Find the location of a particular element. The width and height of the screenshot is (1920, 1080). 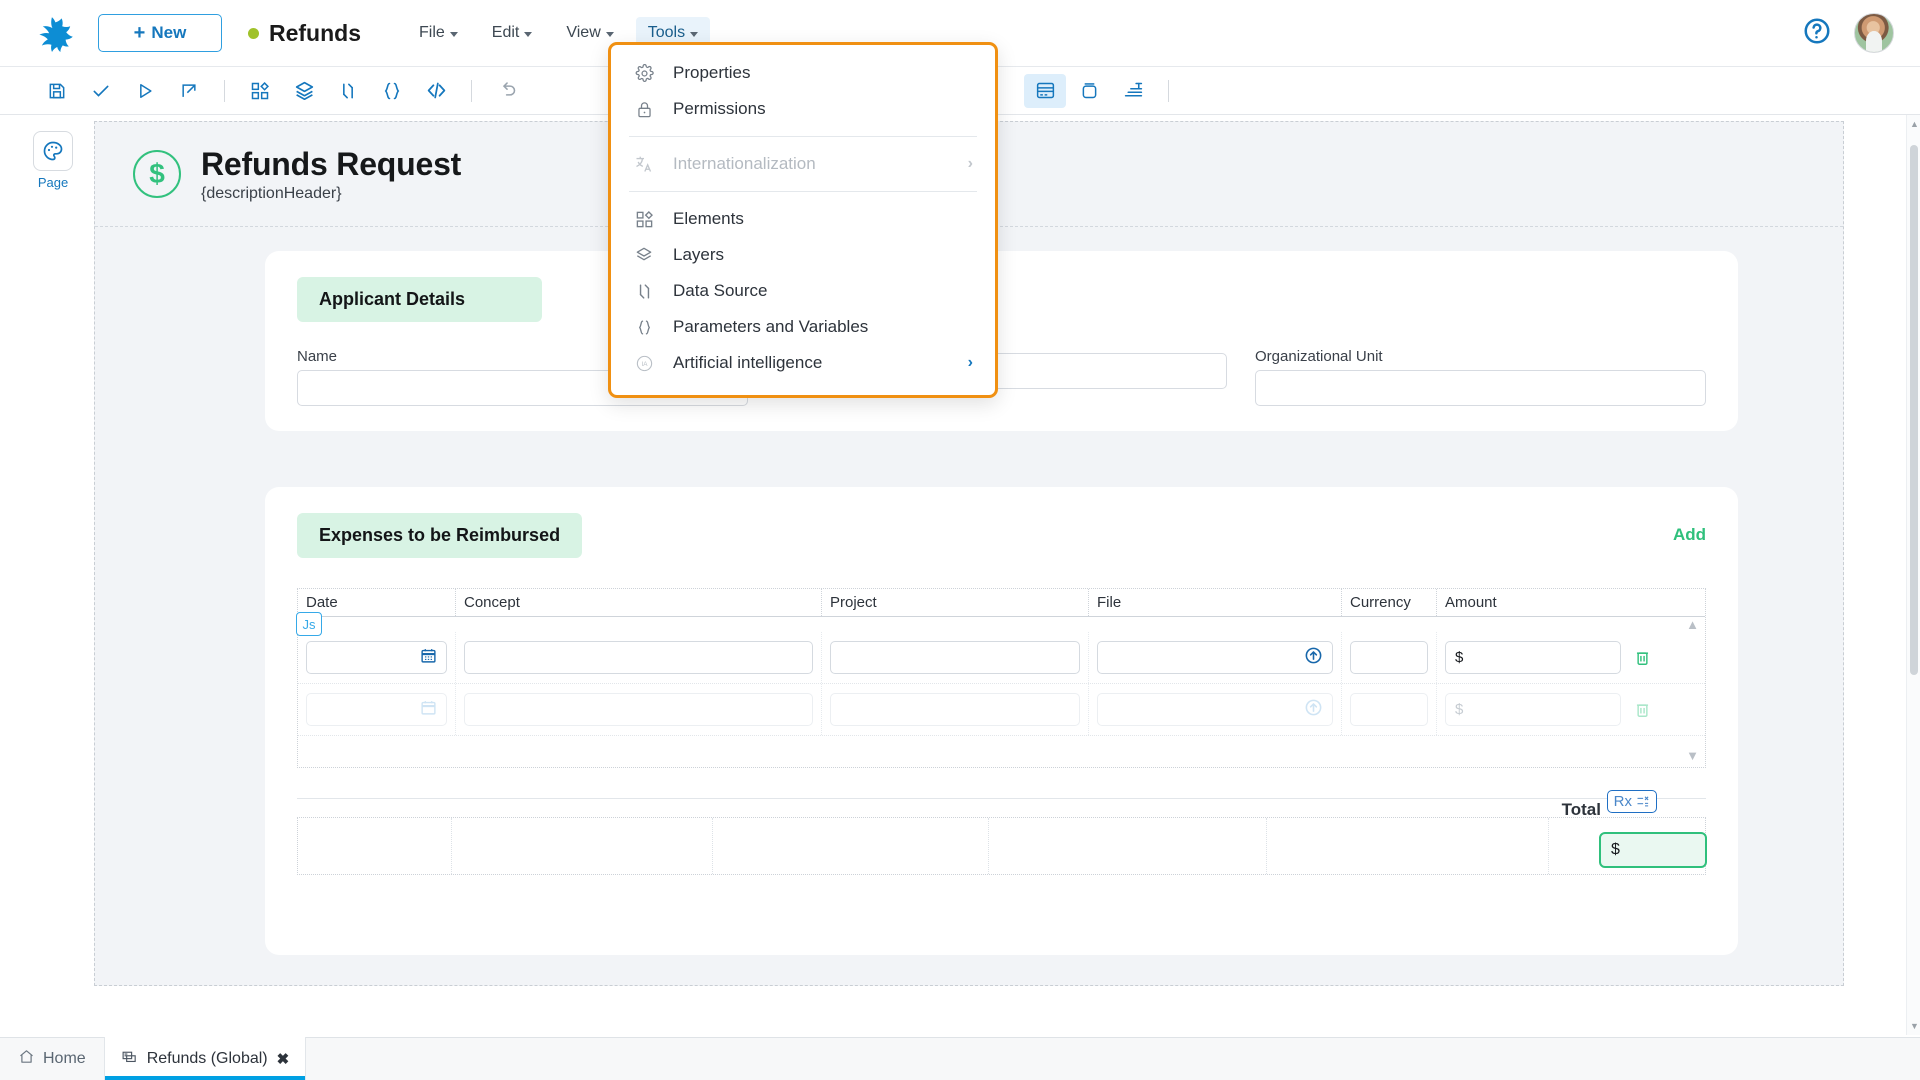

menu-item-internationalization-label: Internationalization is located at coordinates (744, 163).